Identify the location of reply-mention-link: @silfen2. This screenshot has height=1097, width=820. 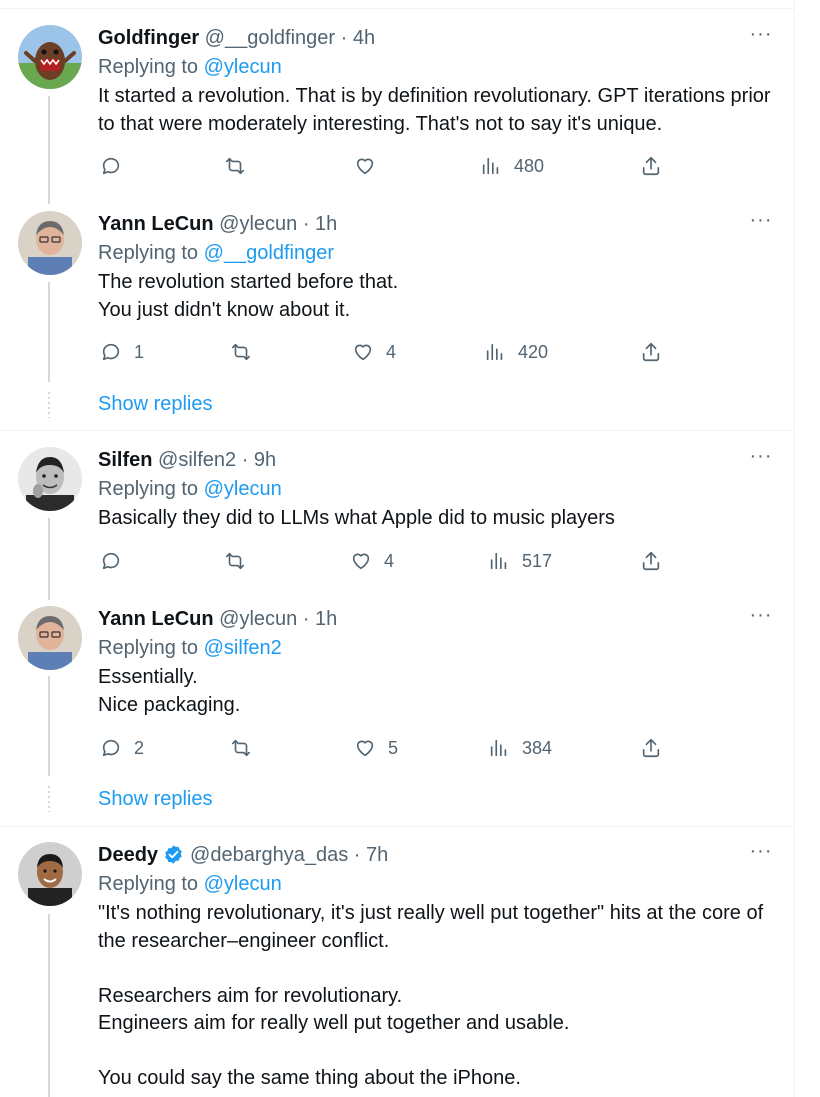
(243, 648).